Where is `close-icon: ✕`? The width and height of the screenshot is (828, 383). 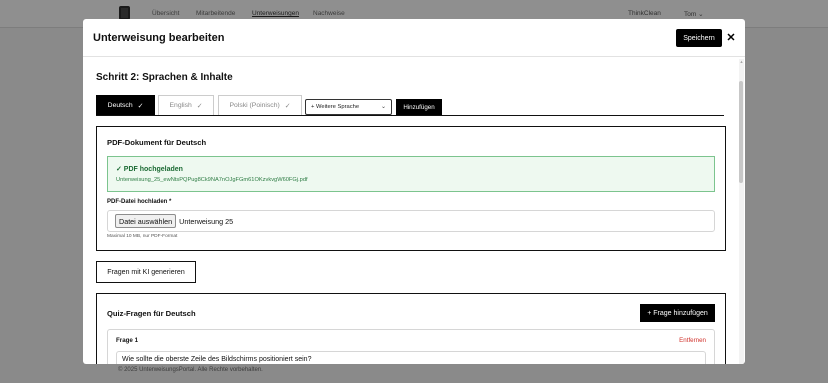
close-icon: ✕ is located at coordinates (731, 39).